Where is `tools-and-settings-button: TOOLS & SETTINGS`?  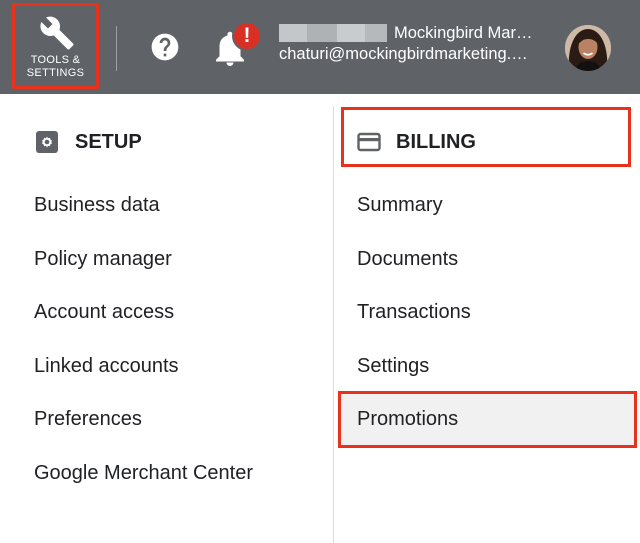 tools-and-settings-button: TOOLS & SETTINGS is located at coordinates (55, 46).